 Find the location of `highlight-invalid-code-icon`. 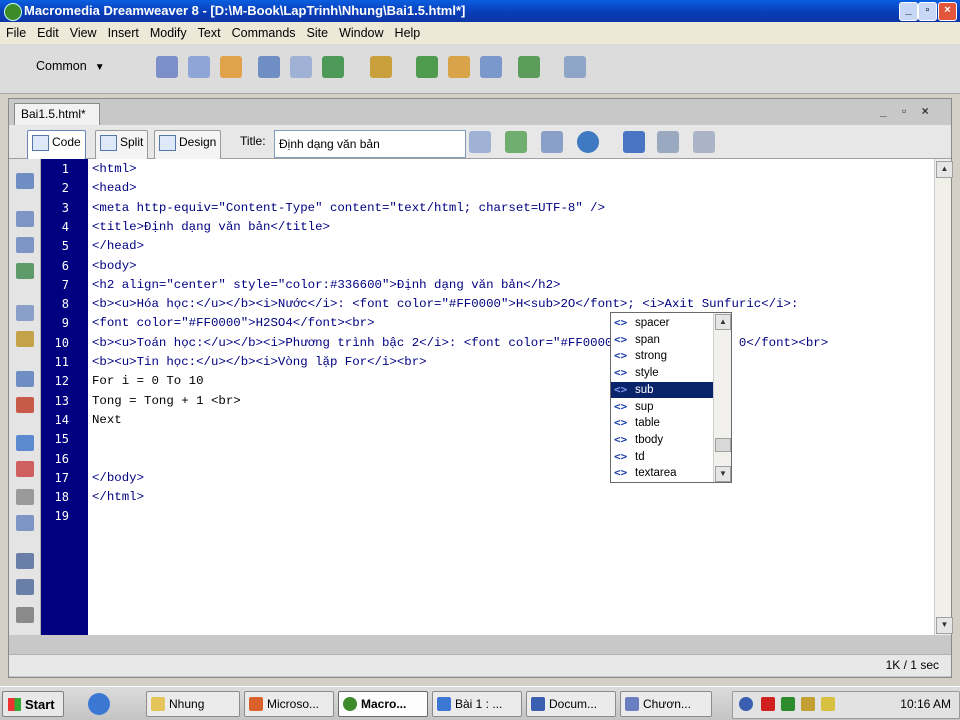

highlight-invalid-code-icon is located at coordinates (25, 405).